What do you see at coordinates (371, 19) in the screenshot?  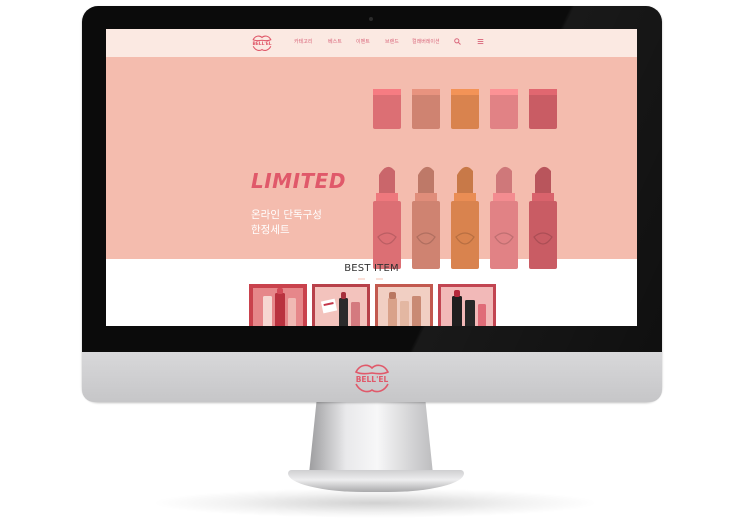 I see `webcam-icon` at bounding box center [371, 19].